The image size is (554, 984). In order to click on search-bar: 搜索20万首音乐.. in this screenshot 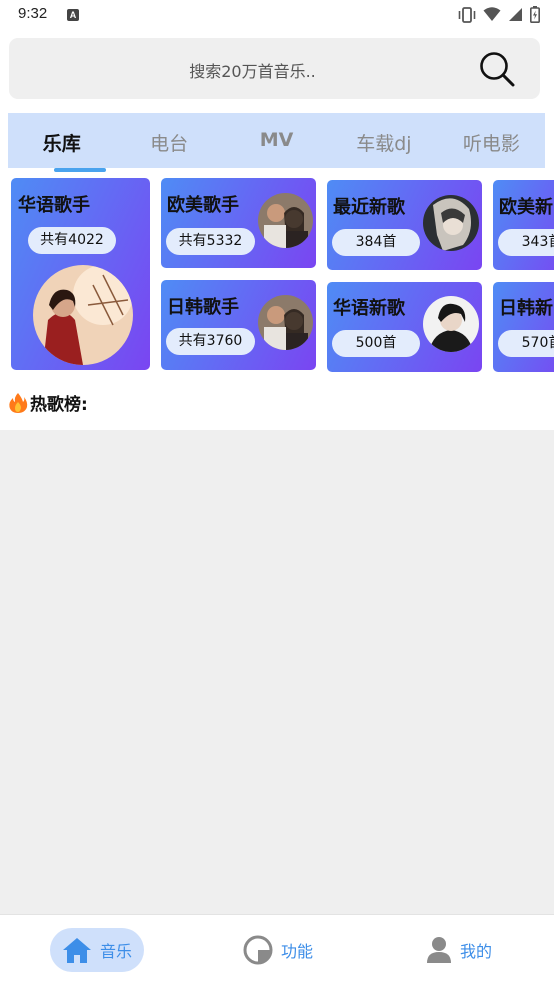, I will do `click(274, 68)`.